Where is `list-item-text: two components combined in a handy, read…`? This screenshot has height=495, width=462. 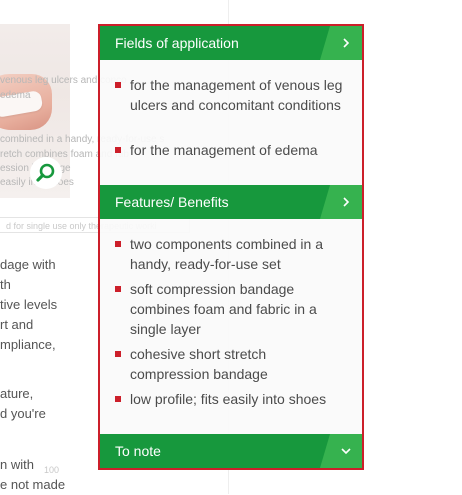 list-item-text: two components combined in a handy, read… is located at coordinates (226, 254).